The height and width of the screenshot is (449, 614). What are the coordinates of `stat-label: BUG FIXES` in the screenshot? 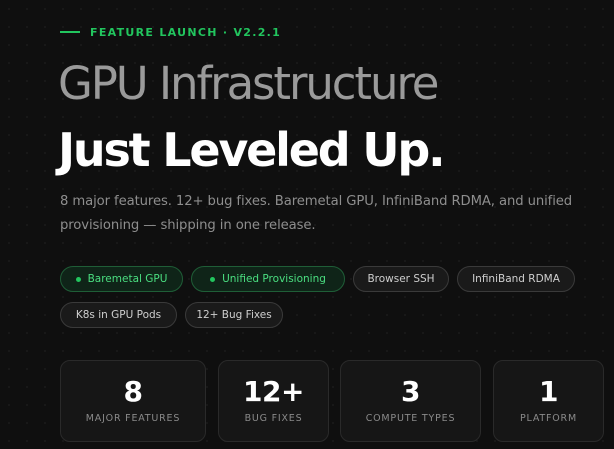 It's located at (273, 418).